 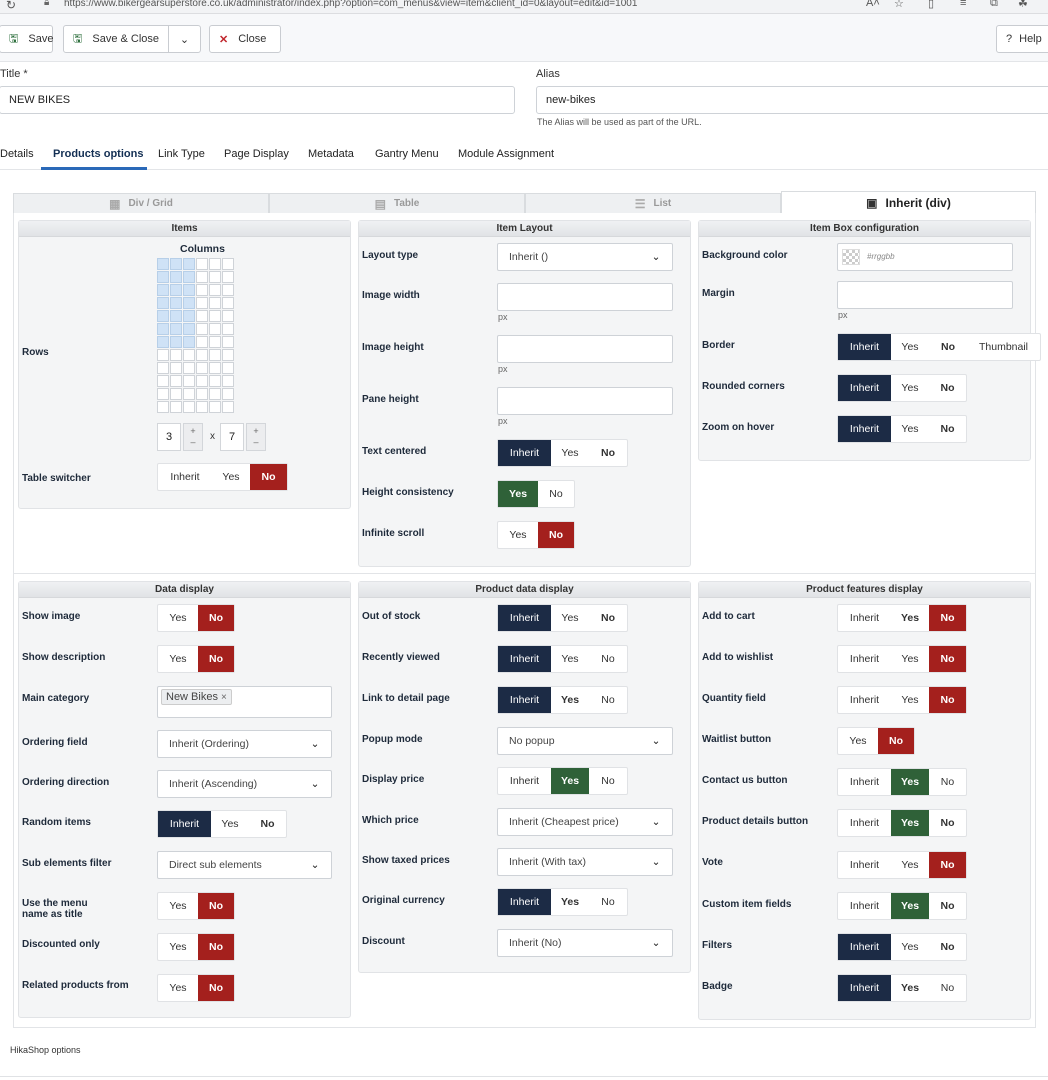 What do you see at coordinates (17, 154) in the screenshot?
I see `tab-details: Details` at bounding box center [17, 154].